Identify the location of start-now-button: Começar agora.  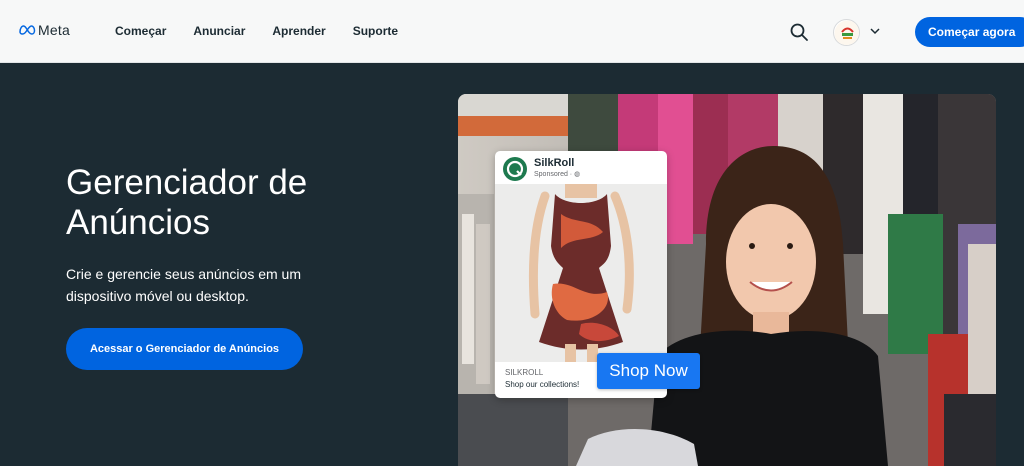
(969, 32).